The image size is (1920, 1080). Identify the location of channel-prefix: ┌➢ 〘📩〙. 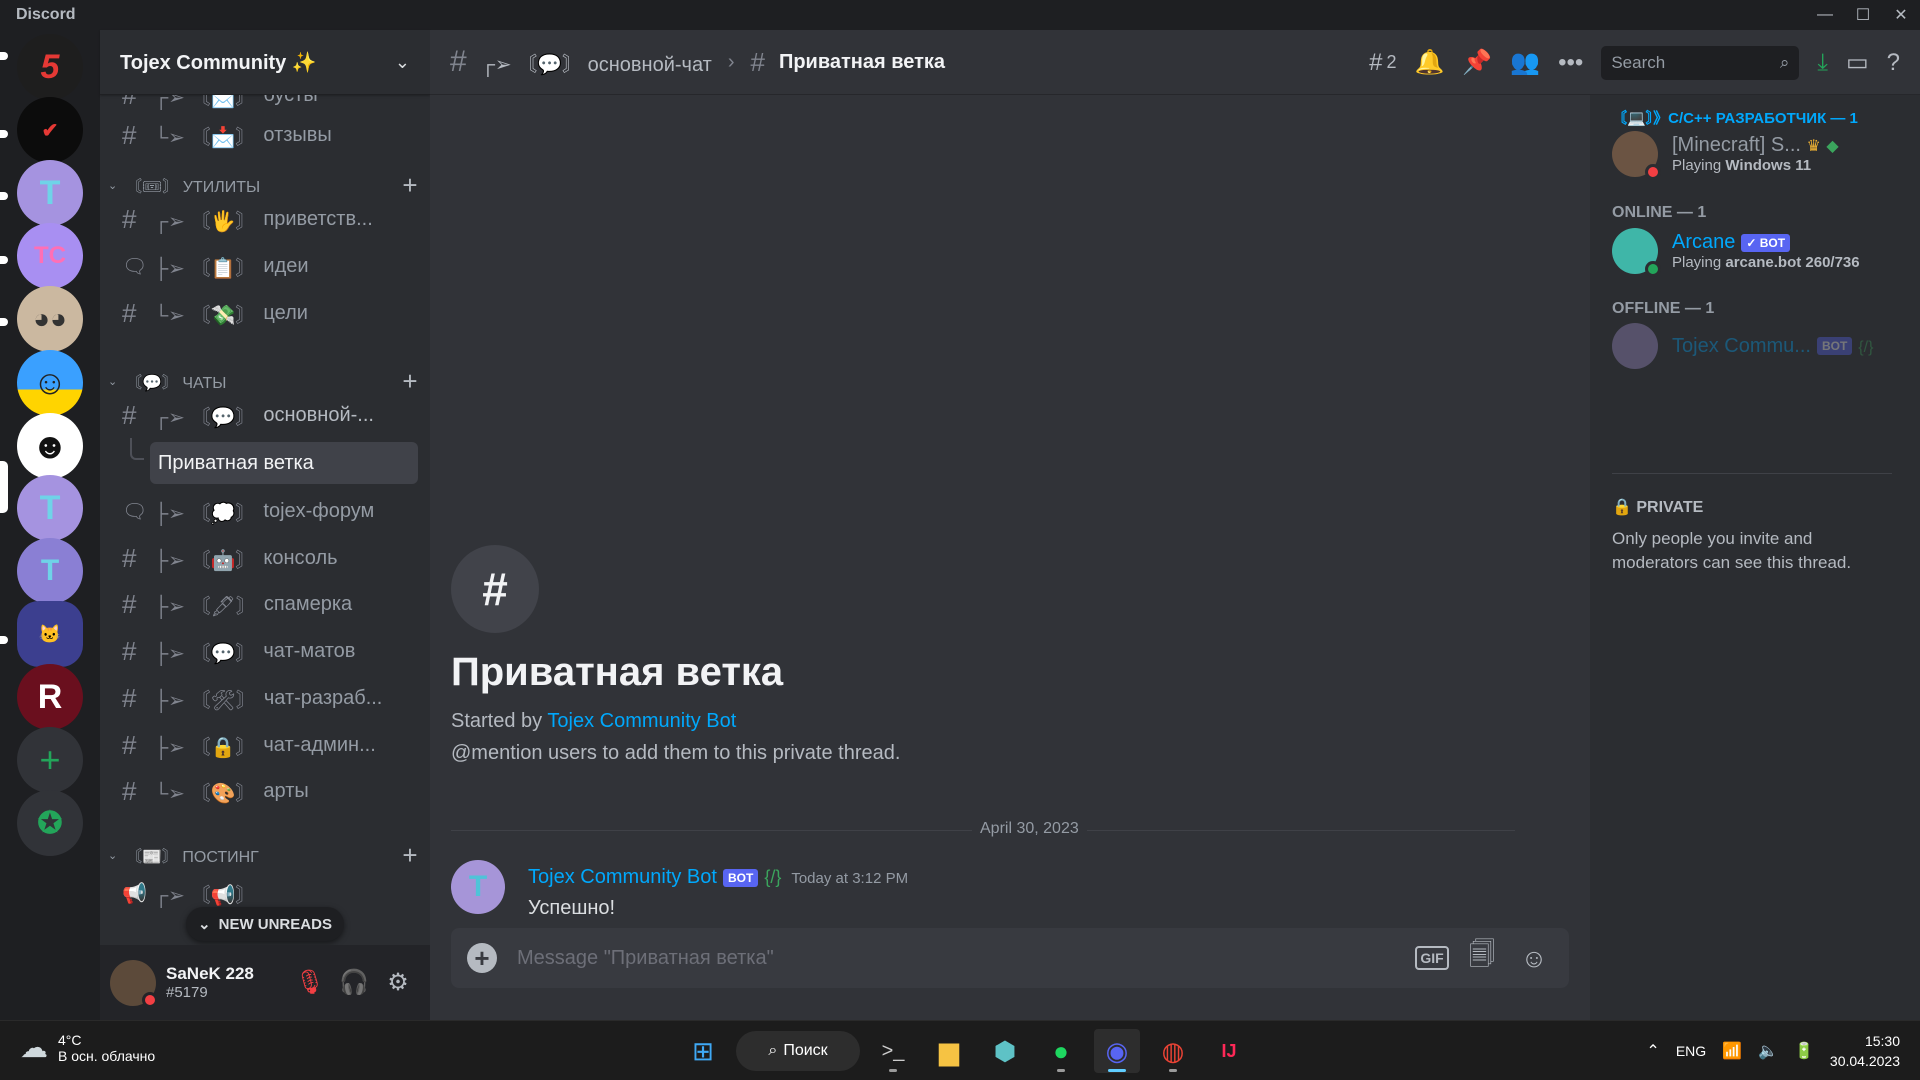
(205, 102).